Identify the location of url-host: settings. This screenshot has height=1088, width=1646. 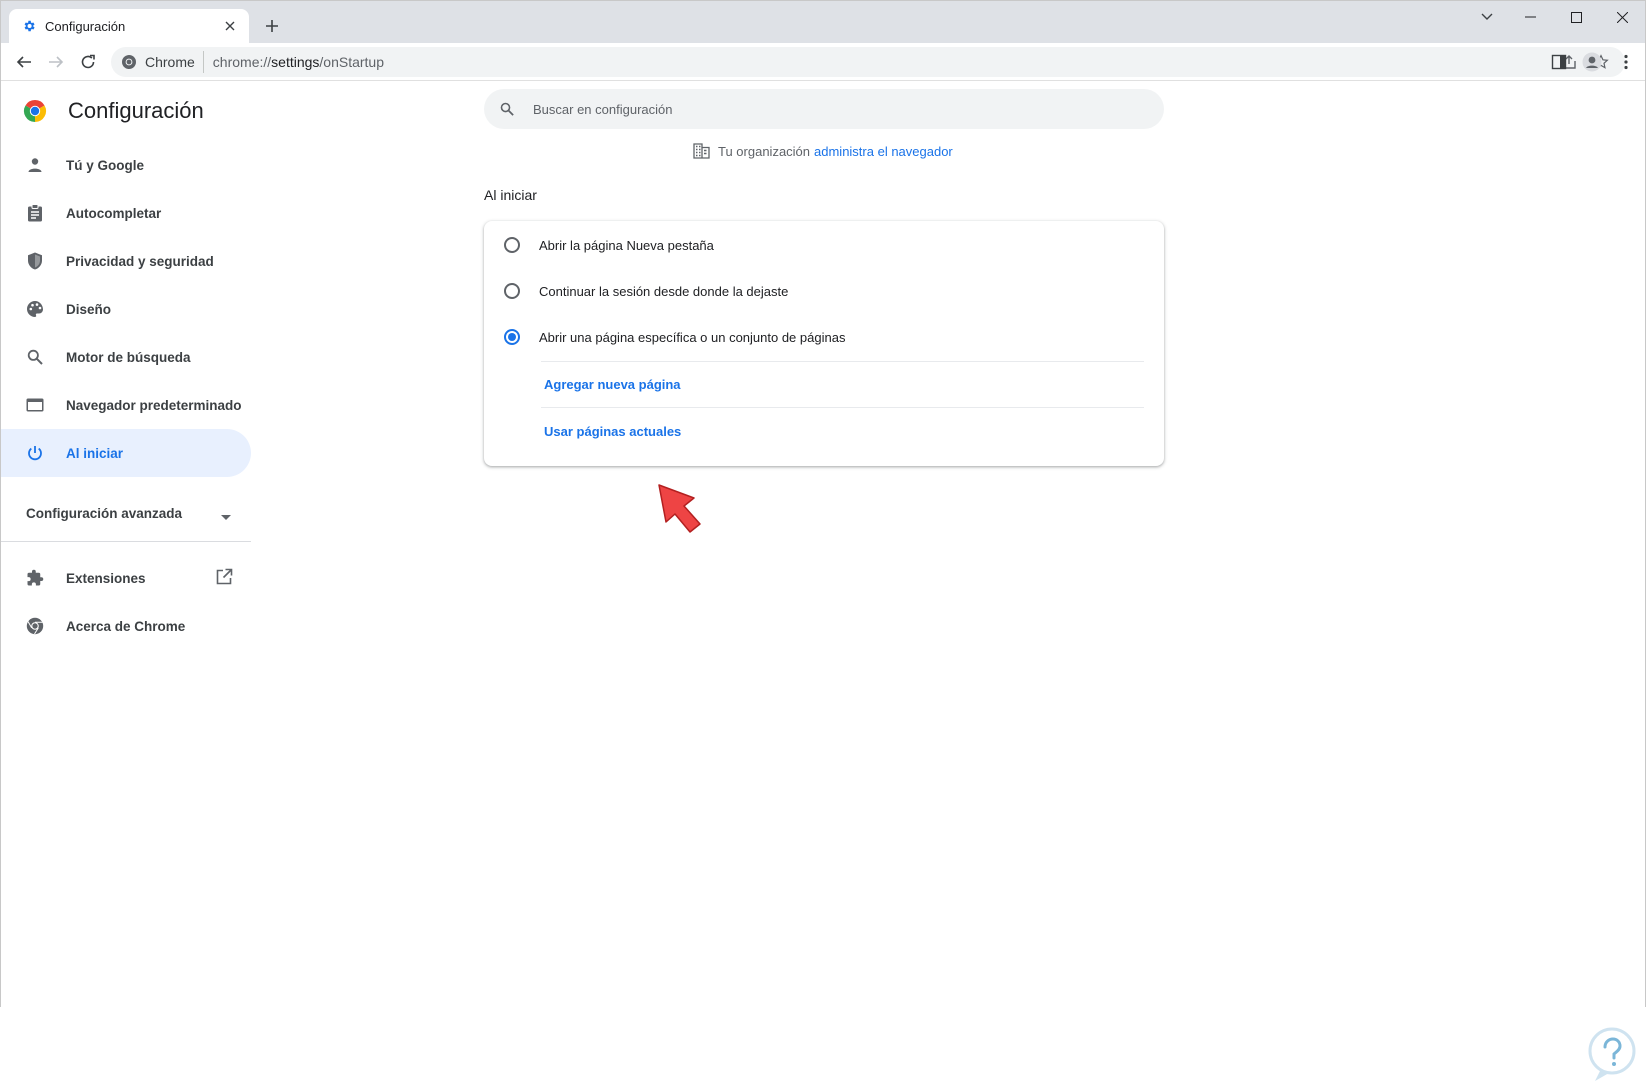
(295, 62).